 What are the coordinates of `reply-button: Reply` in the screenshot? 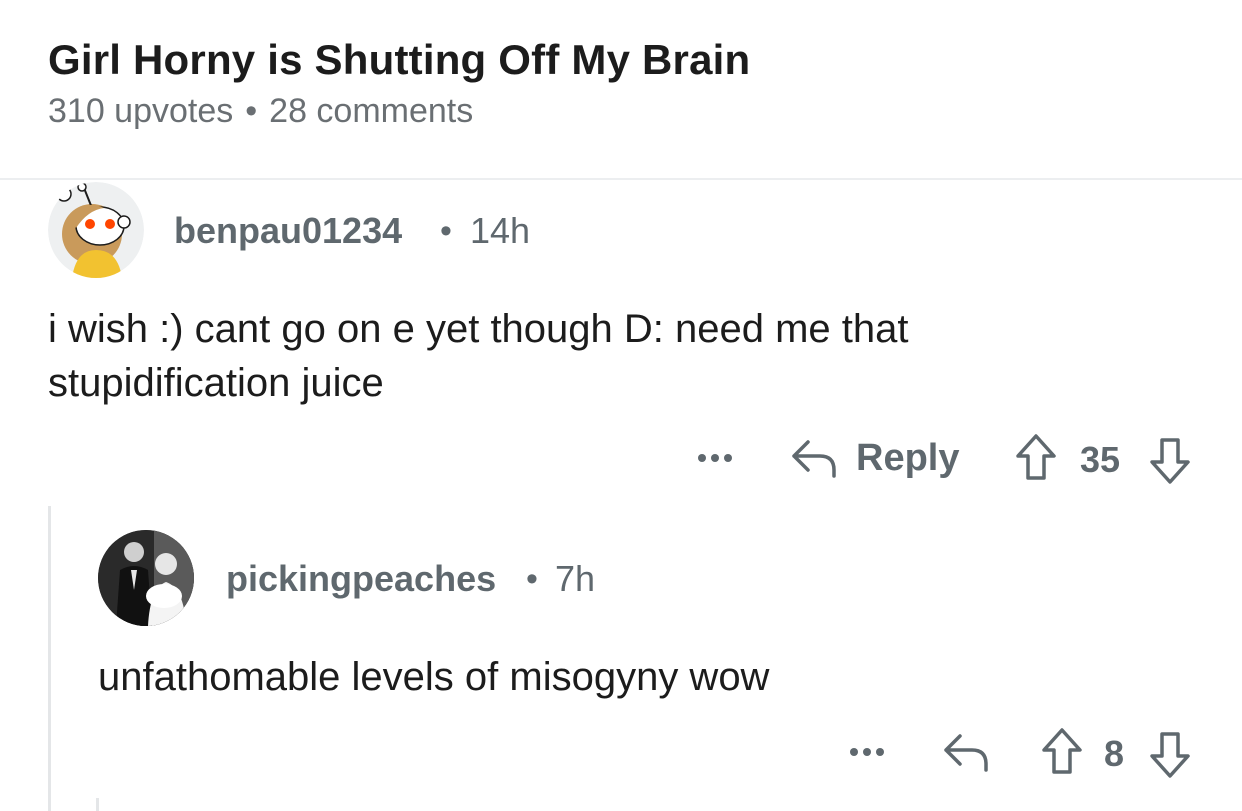 It's located at (907, 458).